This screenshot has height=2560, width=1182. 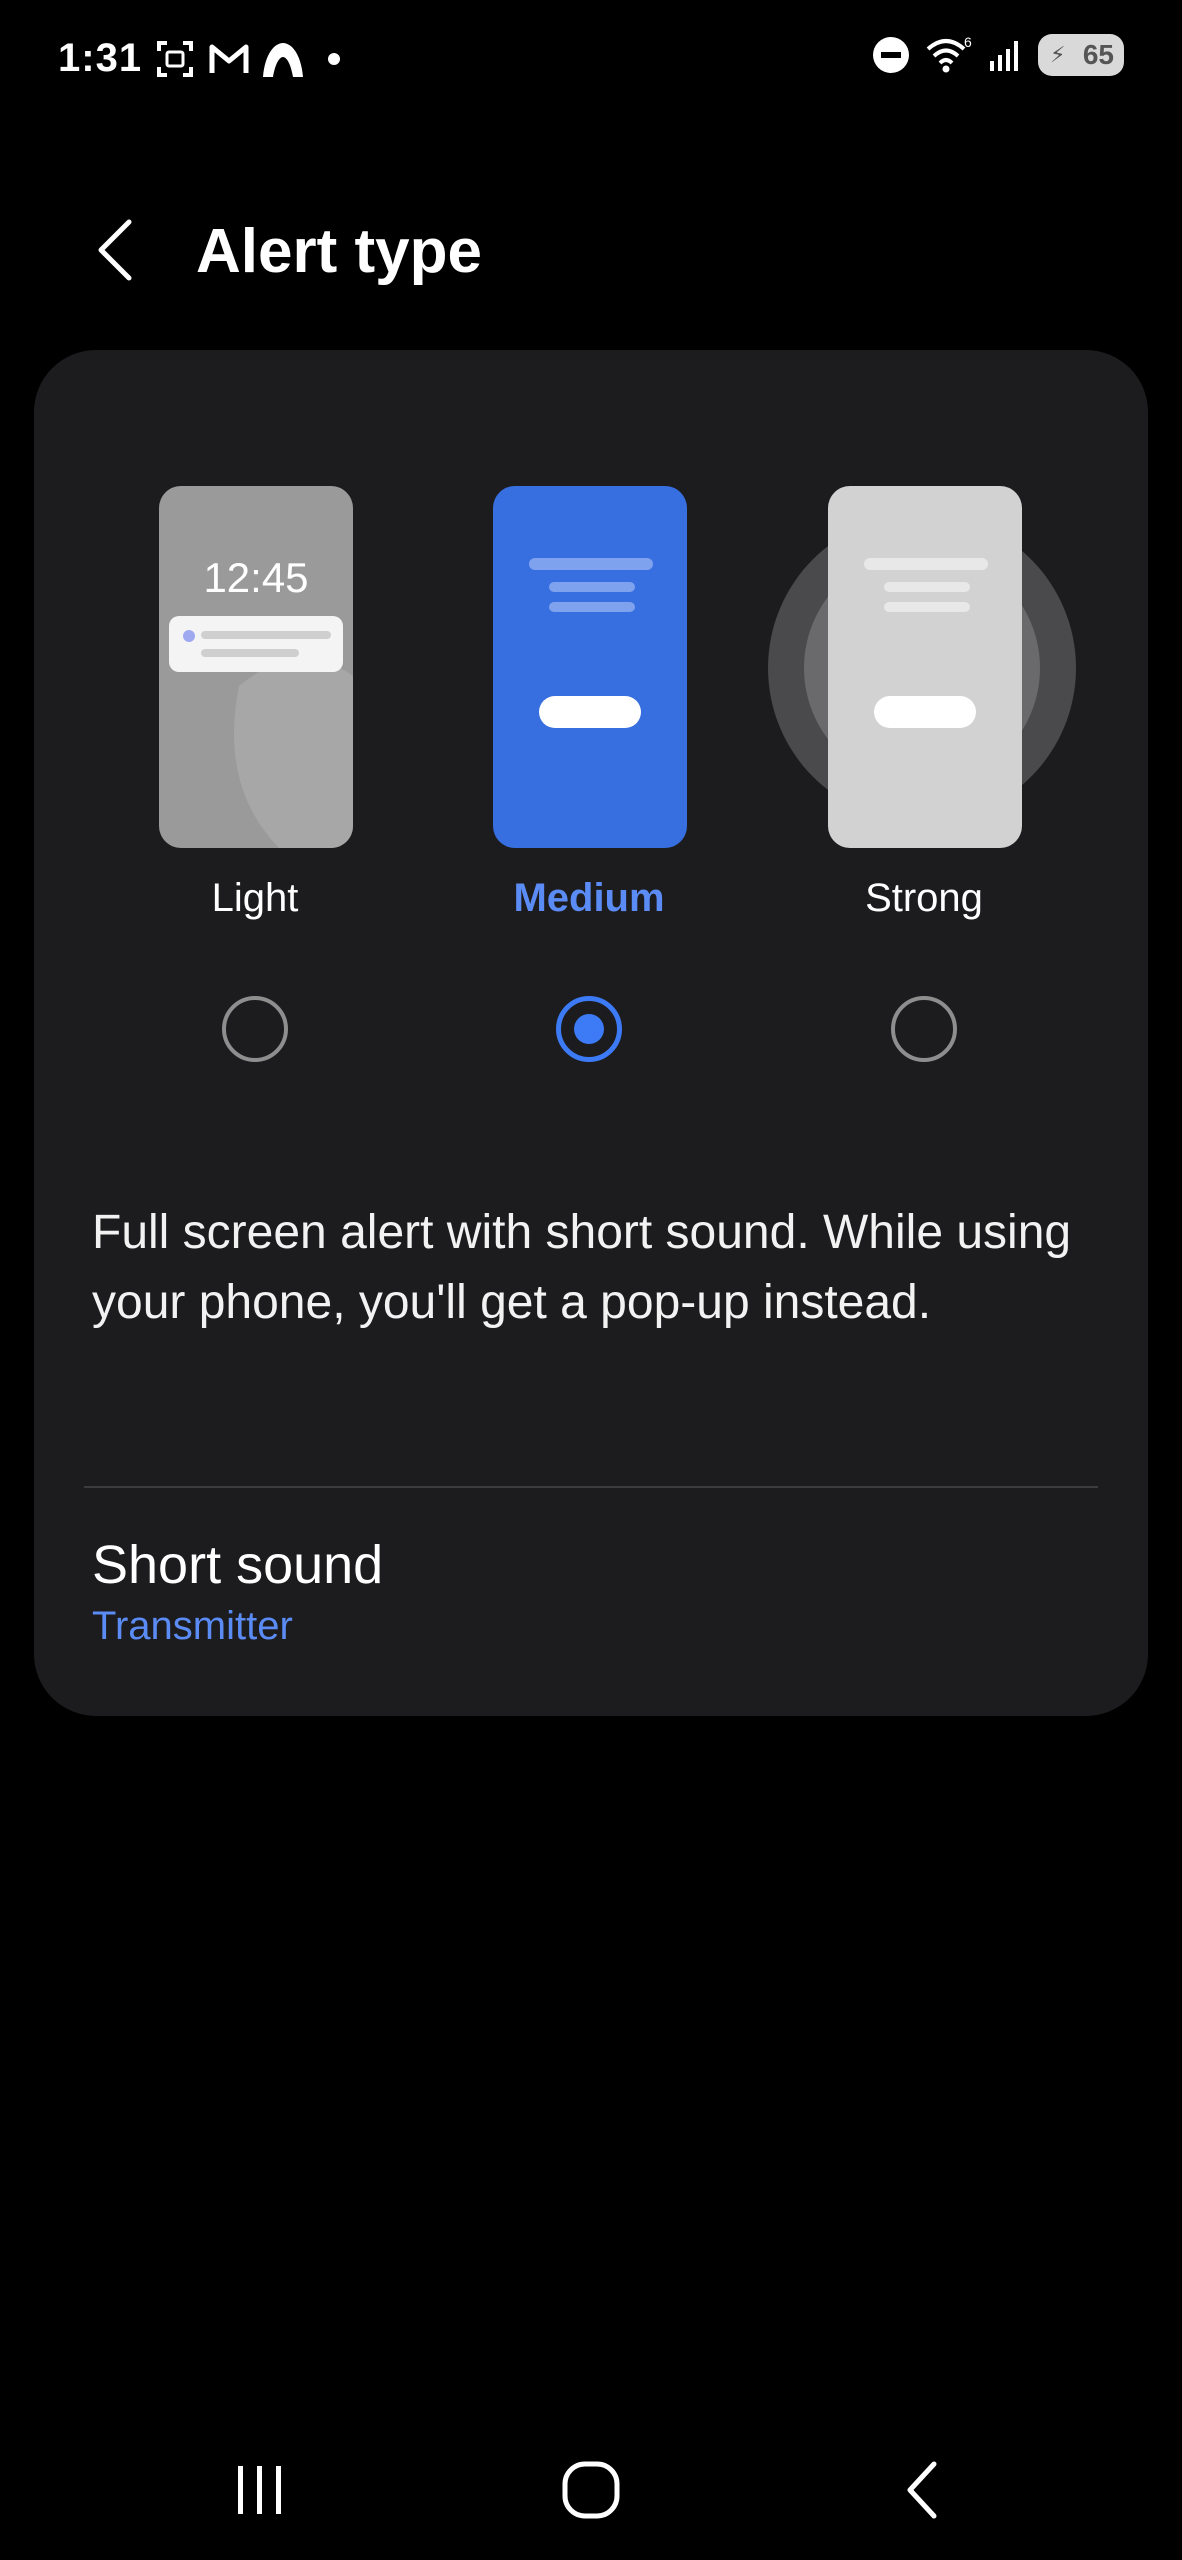 What do you see at coordinates (925, 667) in the screenshot?
I see `strong-preview-image` at bounding box center [925, 667].